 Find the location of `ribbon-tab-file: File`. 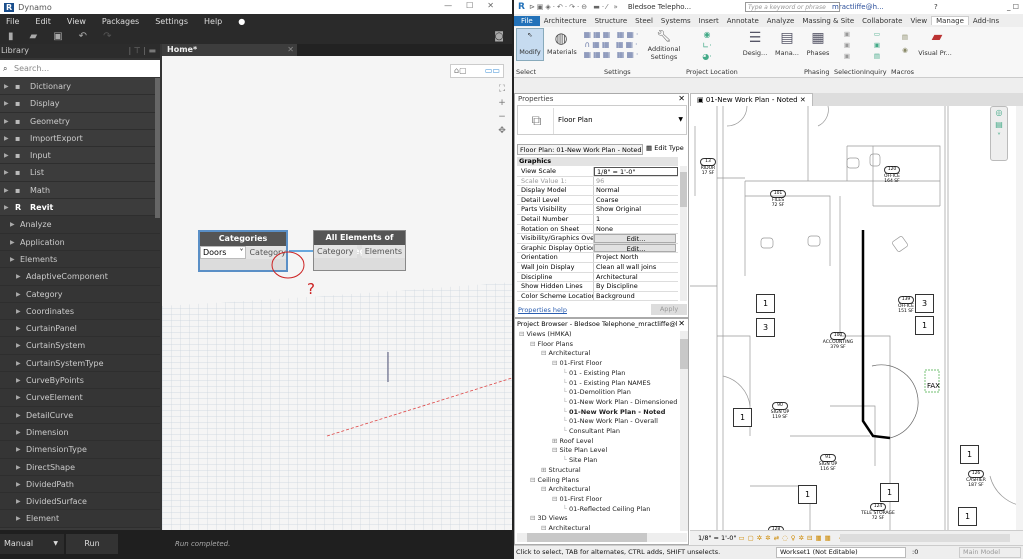

ribbon-tab-file: File is located at coordinates (527, 20).